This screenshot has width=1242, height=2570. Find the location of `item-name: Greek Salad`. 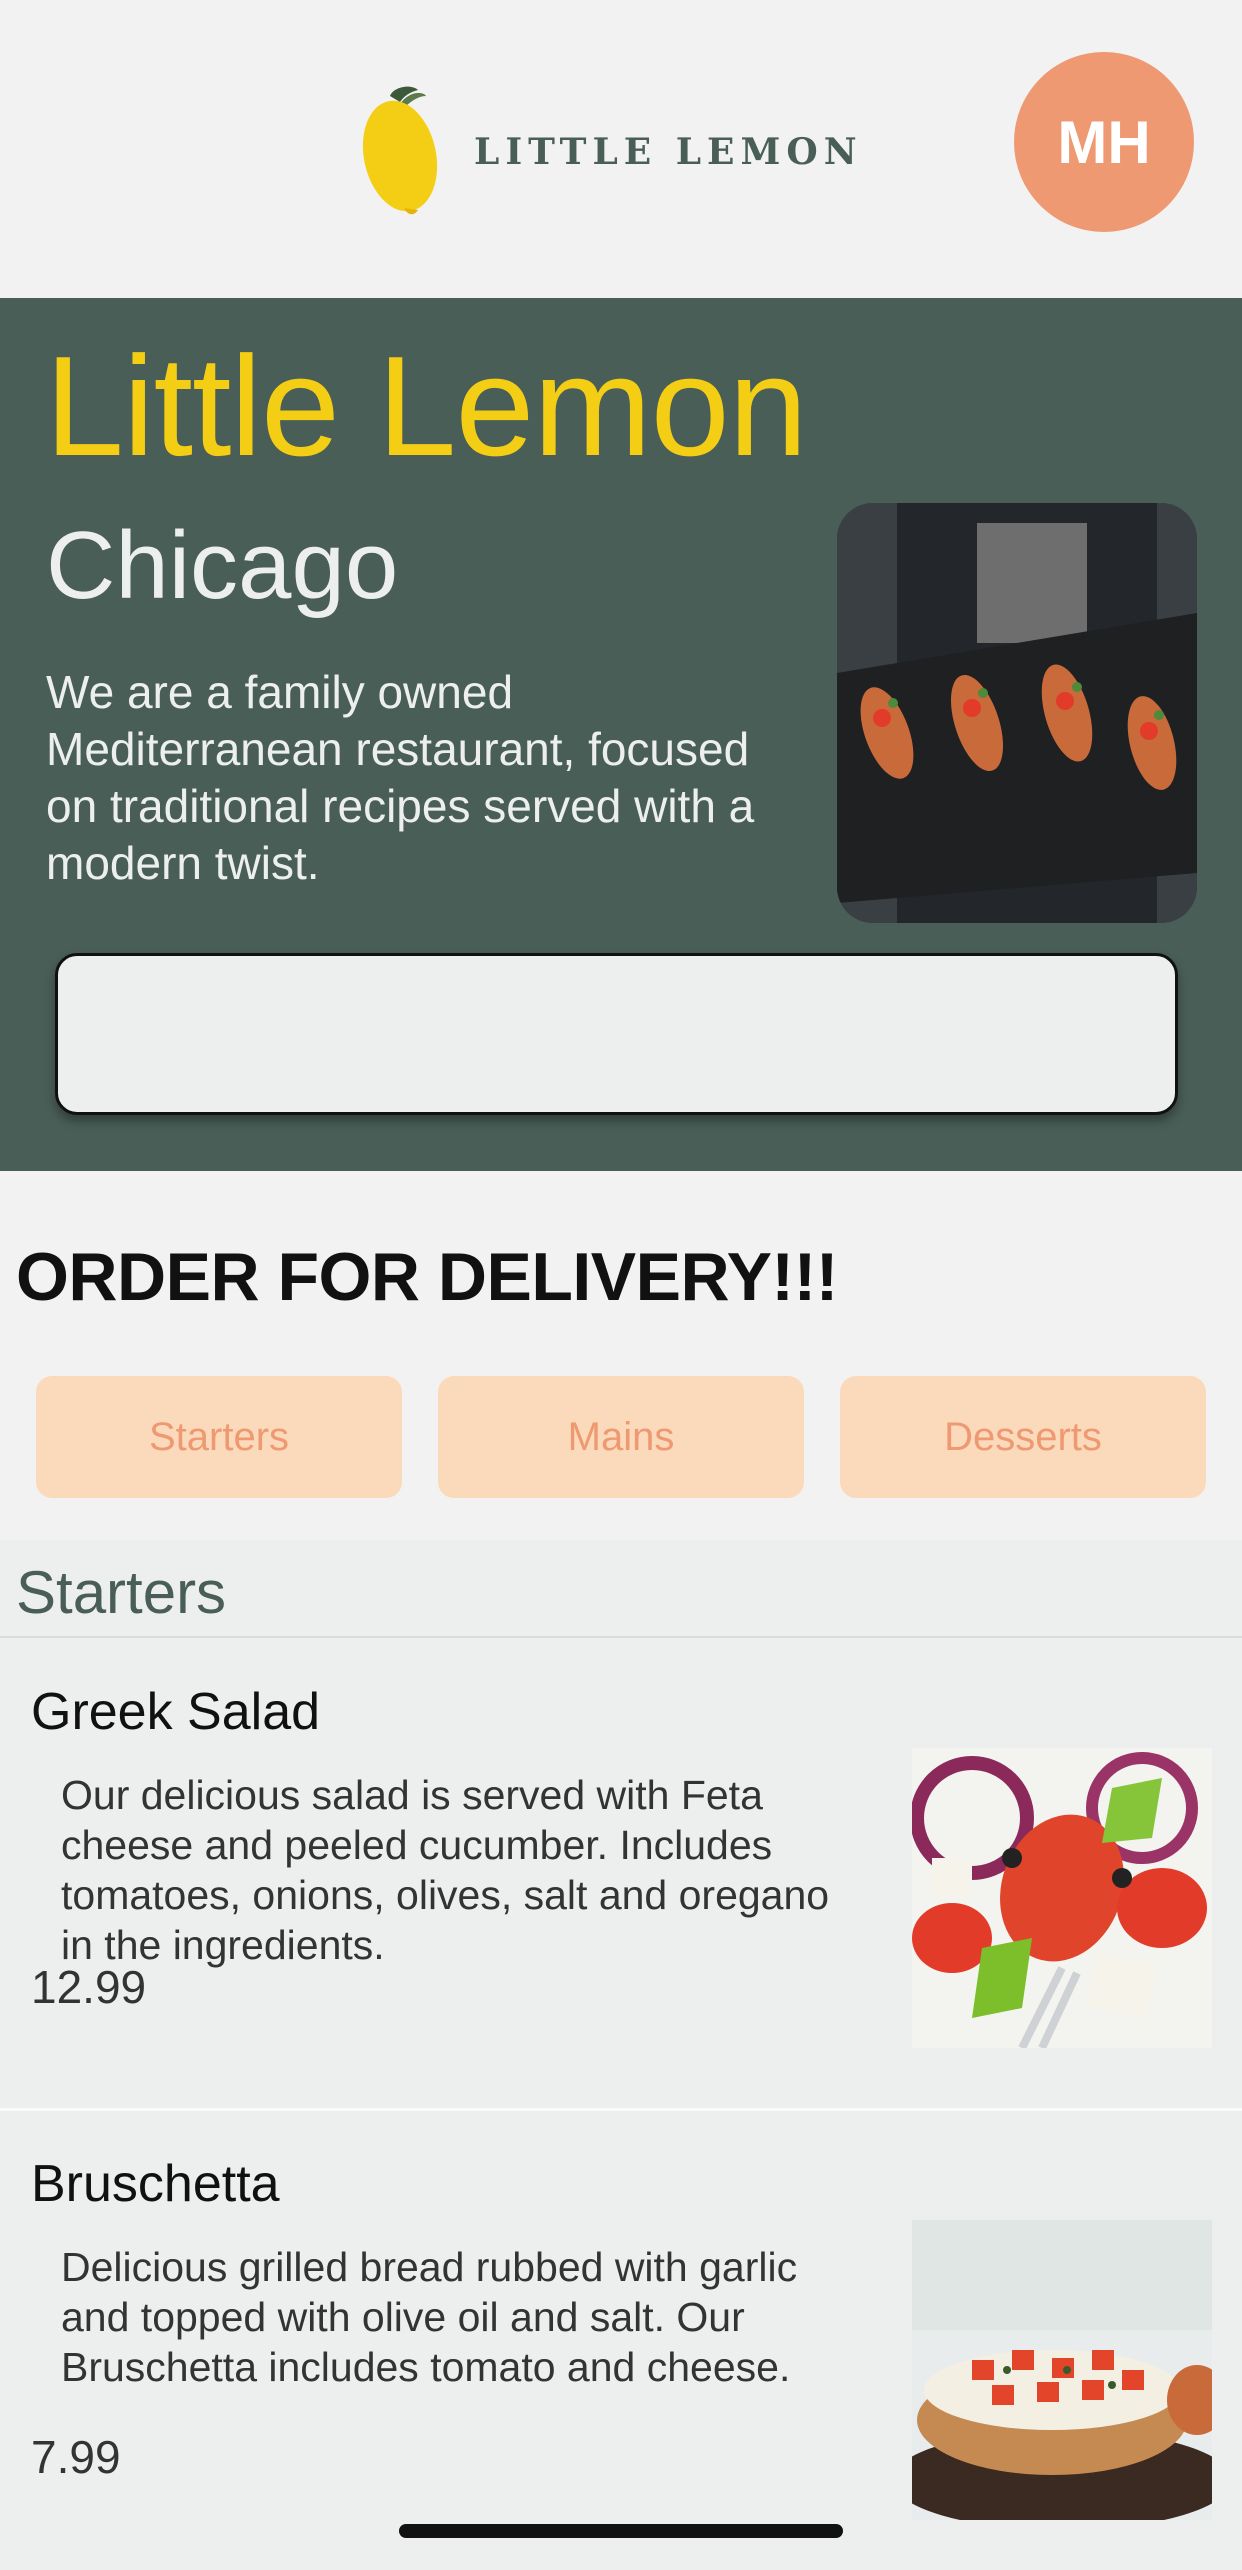

item-name: Greek Salad is located at coordinates (176, 1712).